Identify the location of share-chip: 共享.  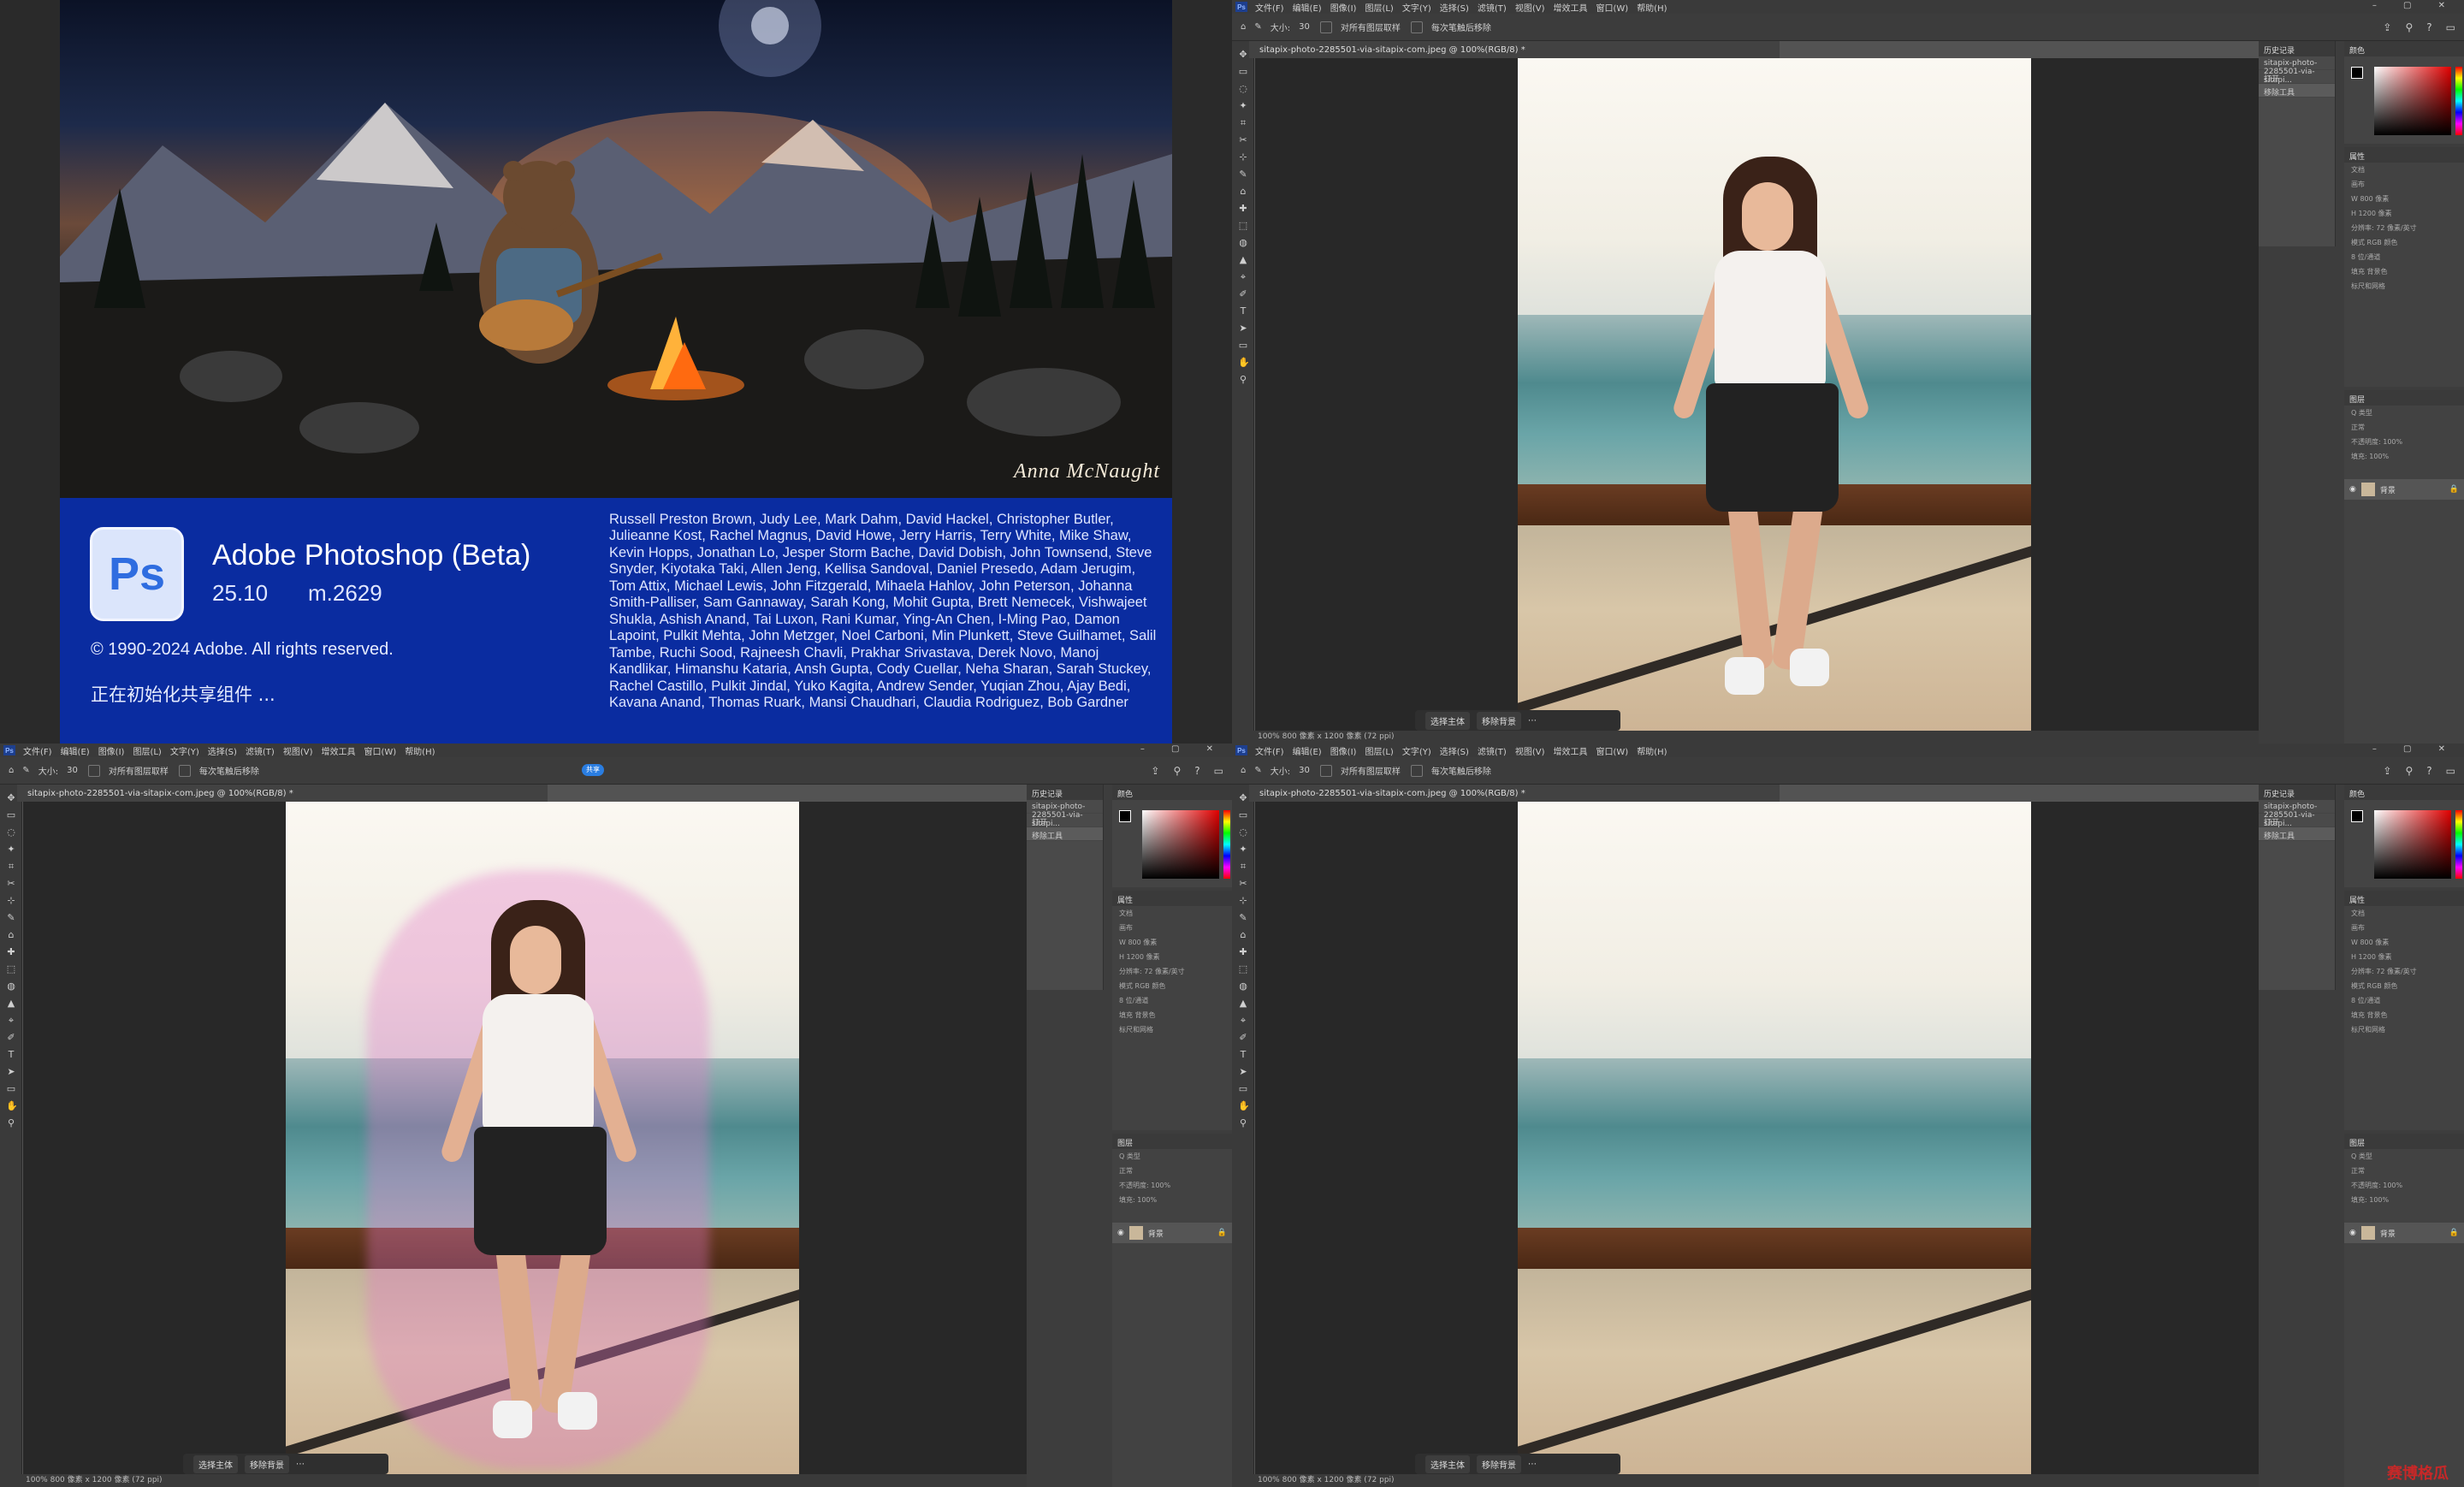
(593, 770).